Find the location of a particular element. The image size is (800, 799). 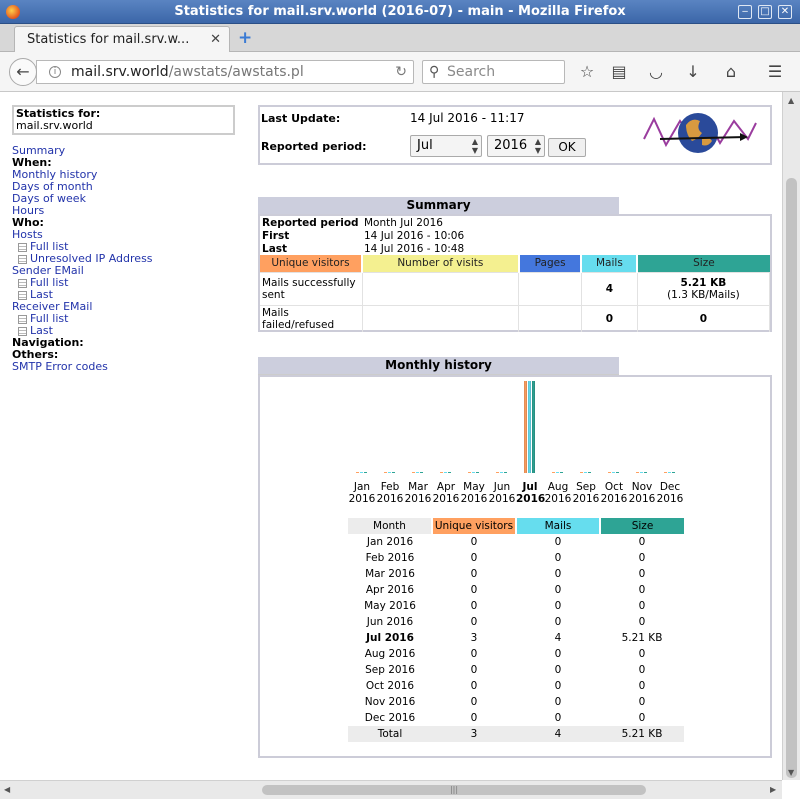

horizontal-scroll-thumb: ||| is located at coordinates (454, 790).